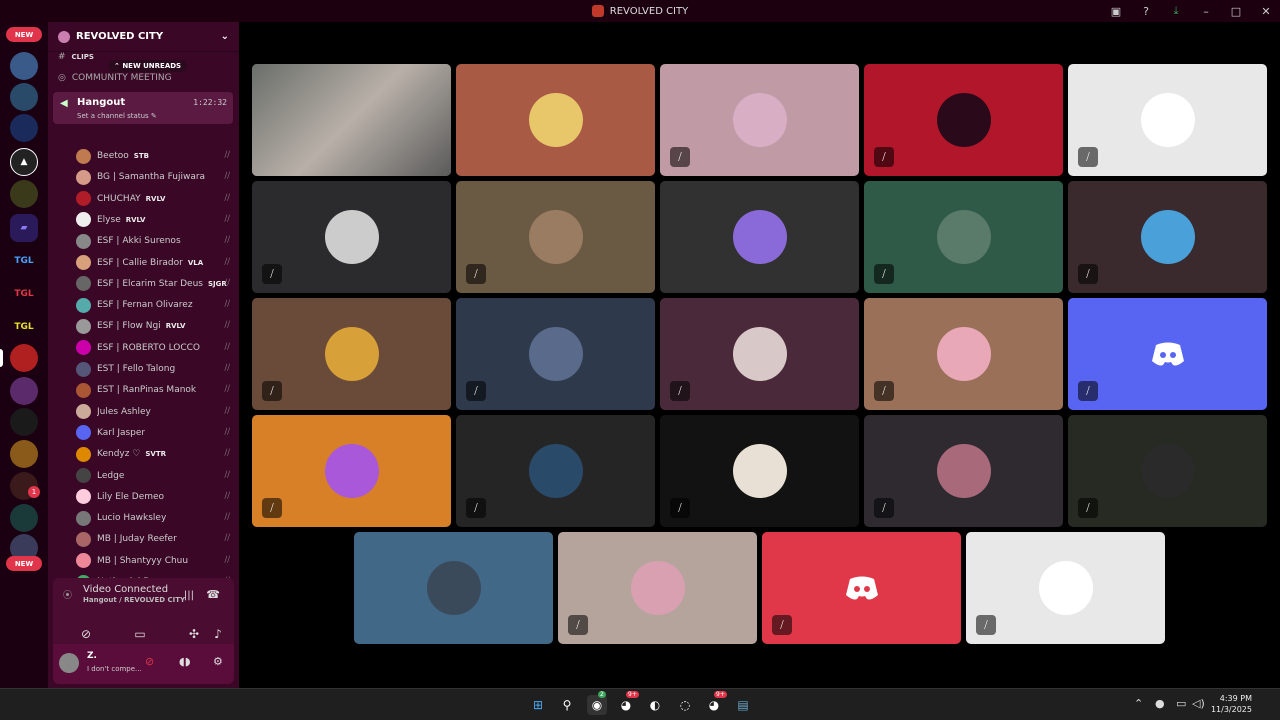 This screenshot has height=720, width=1280. What do you see at coordinates (155, 263) in the screenshot?
I see `member-row: ESF | Callie Birador VLA ⧸⧸` at bounding box center [155, 263].